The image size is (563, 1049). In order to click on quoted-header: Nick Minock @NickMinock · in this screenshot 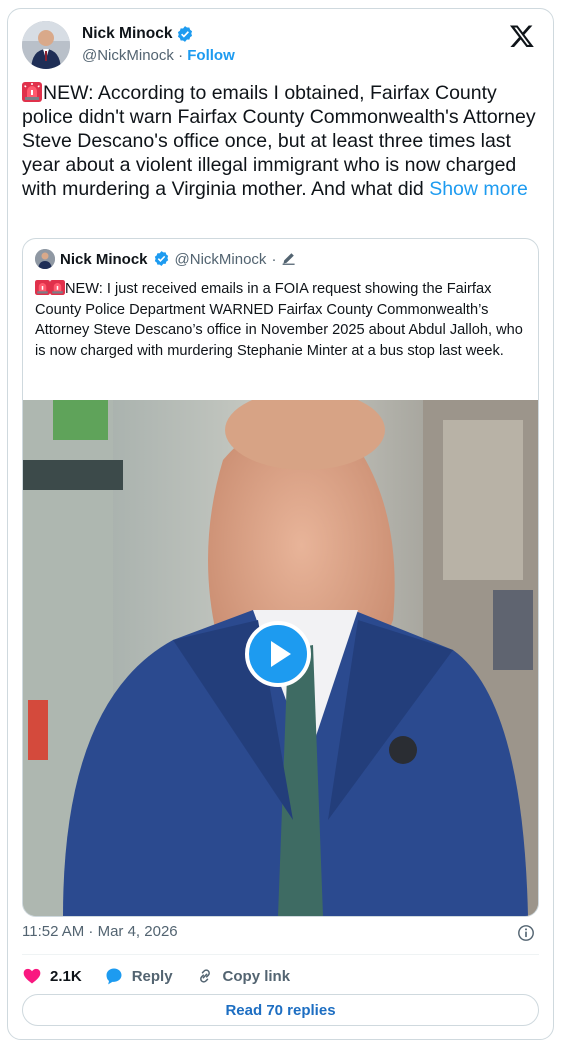, I will do `click(166, 259)`.